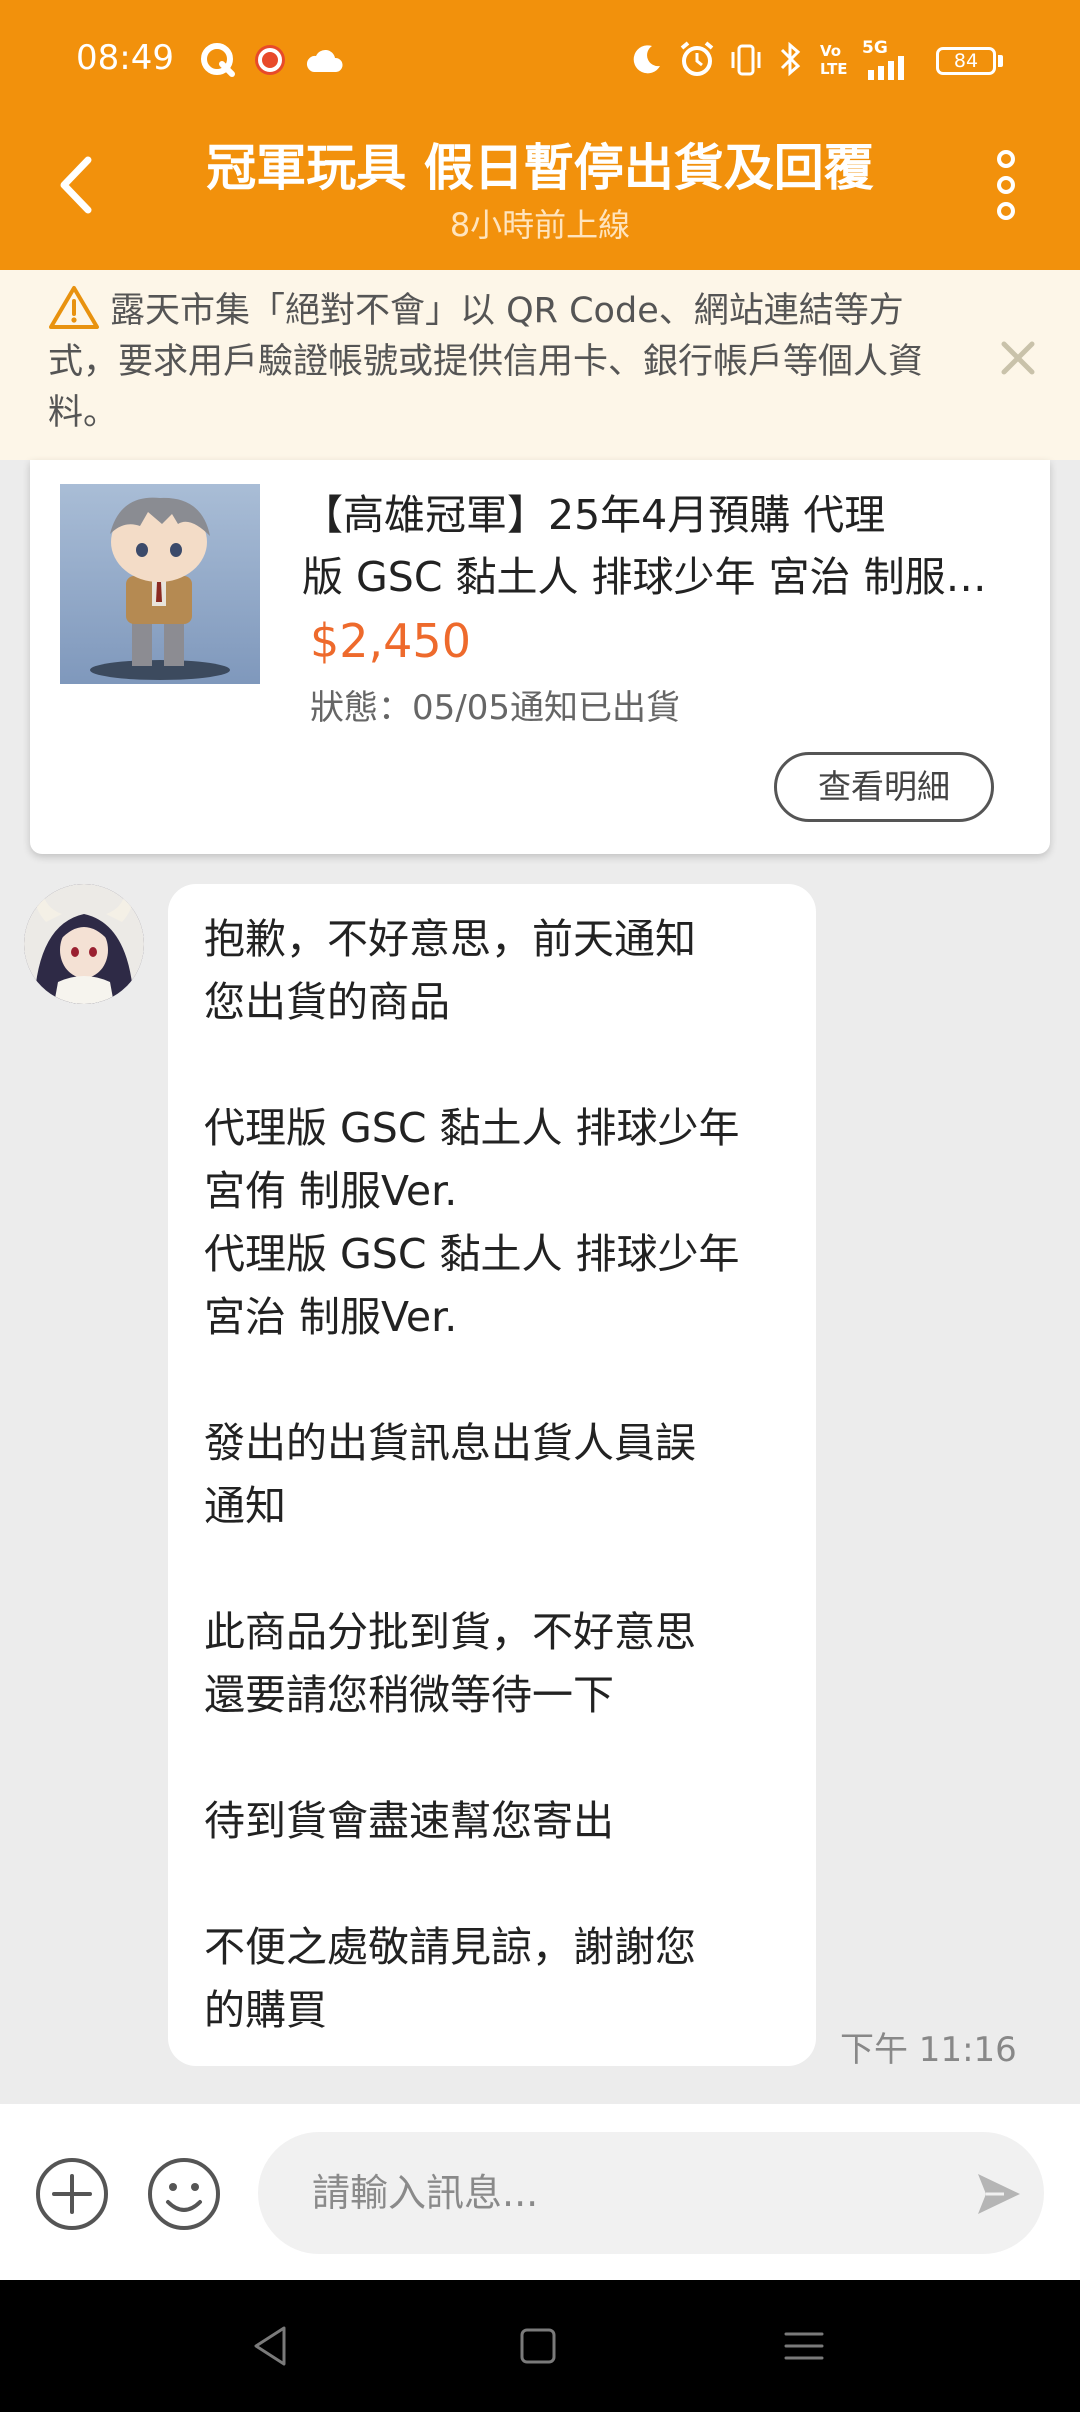 This screenshot has height=2412, width=1080. Describe the element at coordinates (184, 2194) in the screenshot. I see `smiley-icon` at that location.